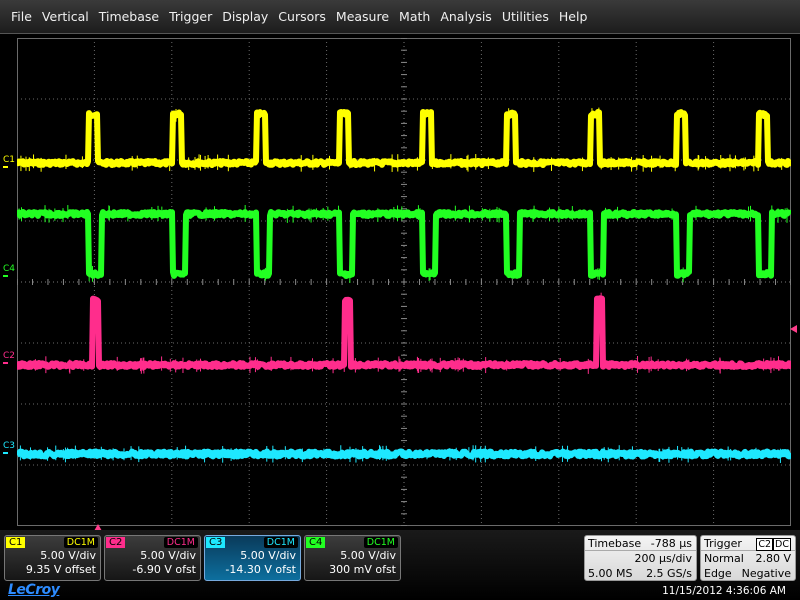 This screenshot has width=800, height=600. I want to click on trace-label-c1: C1, so click(9, 161).